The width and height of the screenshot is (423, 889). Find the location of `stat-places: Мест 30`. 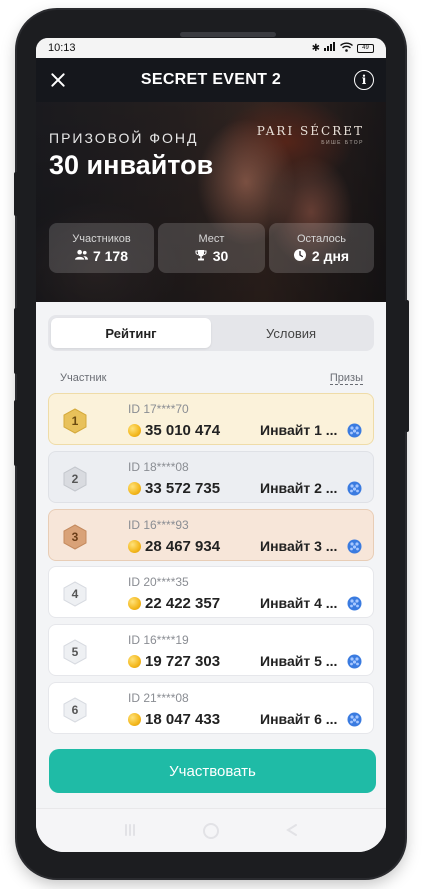

stat-places: Мест 30 is located at coordinates (211, 248).